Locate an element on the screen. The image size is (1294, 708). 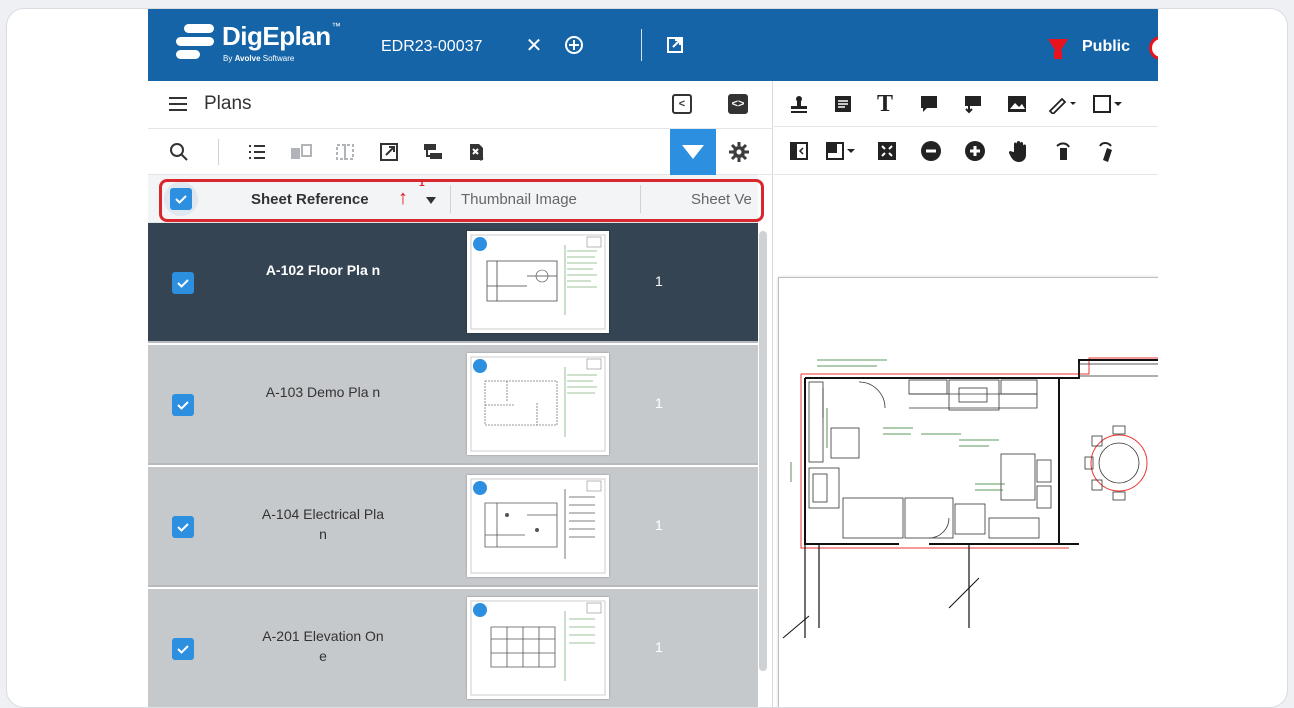
filter-button is located at coordinates (693, 152).